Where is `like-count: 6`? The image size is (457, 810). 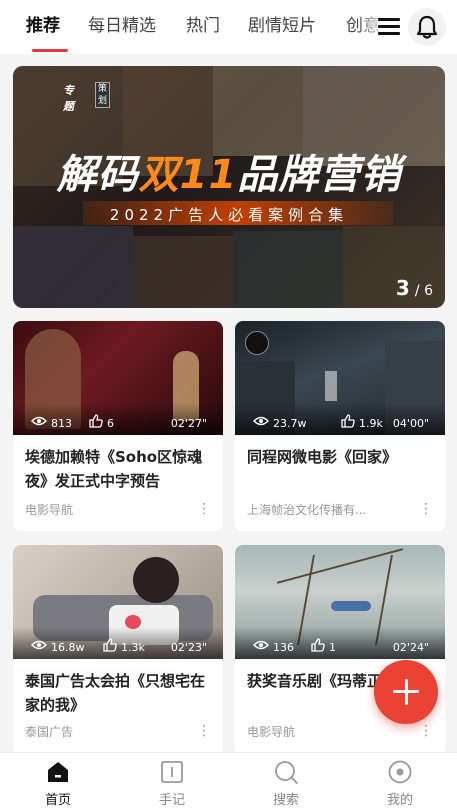 like-count: 6 is located at coordinates (110, 423).